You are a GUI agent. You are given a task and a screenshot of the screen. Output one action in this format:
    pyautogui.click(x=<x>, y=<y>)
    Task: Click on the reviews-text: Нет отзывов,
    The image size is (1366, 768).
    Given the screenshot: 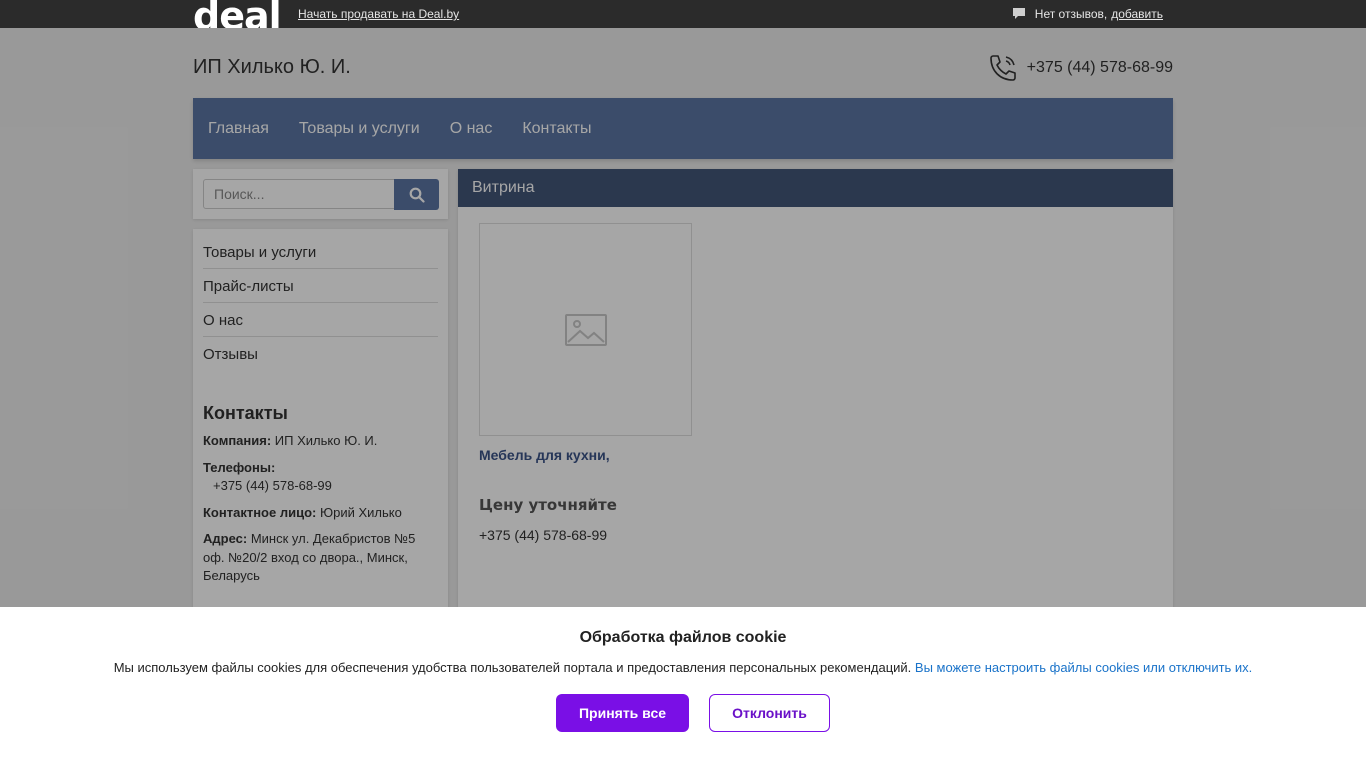 What is the action you would take?
    pyautogui.click(x=1071, y=14)
    